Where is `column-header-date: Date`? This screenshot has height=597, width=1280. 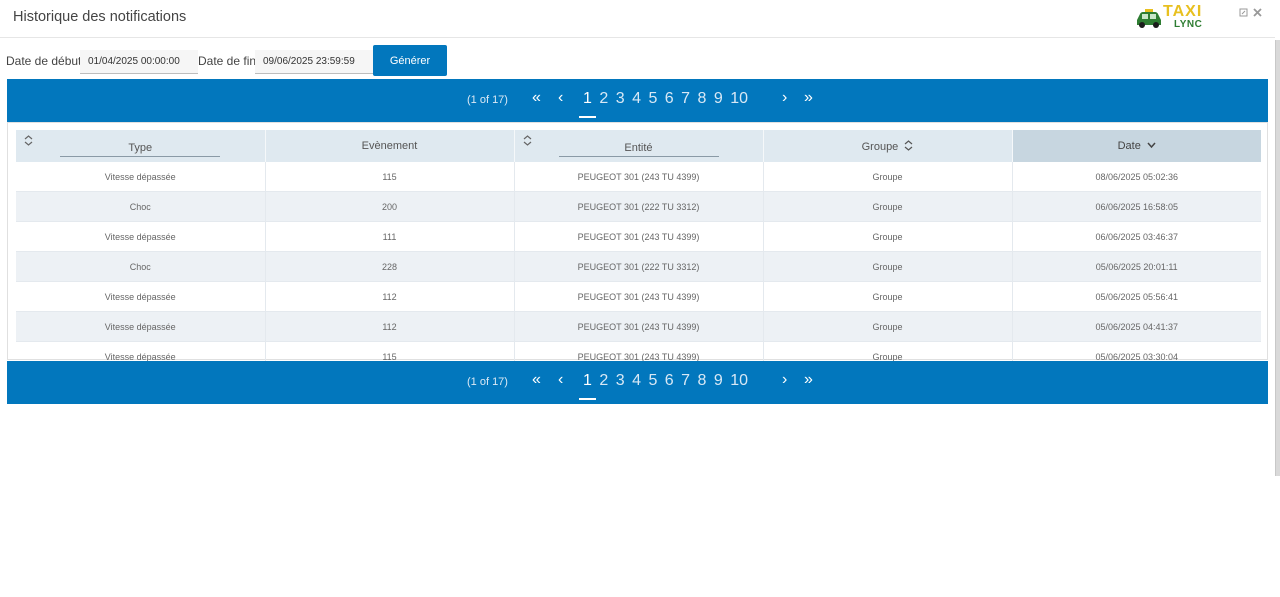 column-header-date: Date is located at coordinates (1136, 146).